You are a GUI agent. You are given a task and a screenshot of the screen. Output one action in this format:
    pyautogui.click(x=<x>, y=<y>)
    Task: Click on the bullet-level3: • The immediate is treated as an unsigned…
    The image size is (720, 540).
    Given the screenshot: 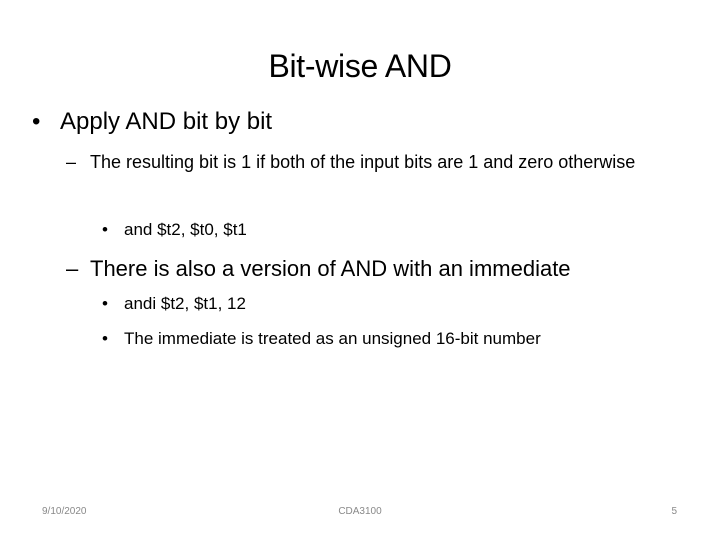 What is the action you would take?
    pyautogui.click(x=321, y=339)
    